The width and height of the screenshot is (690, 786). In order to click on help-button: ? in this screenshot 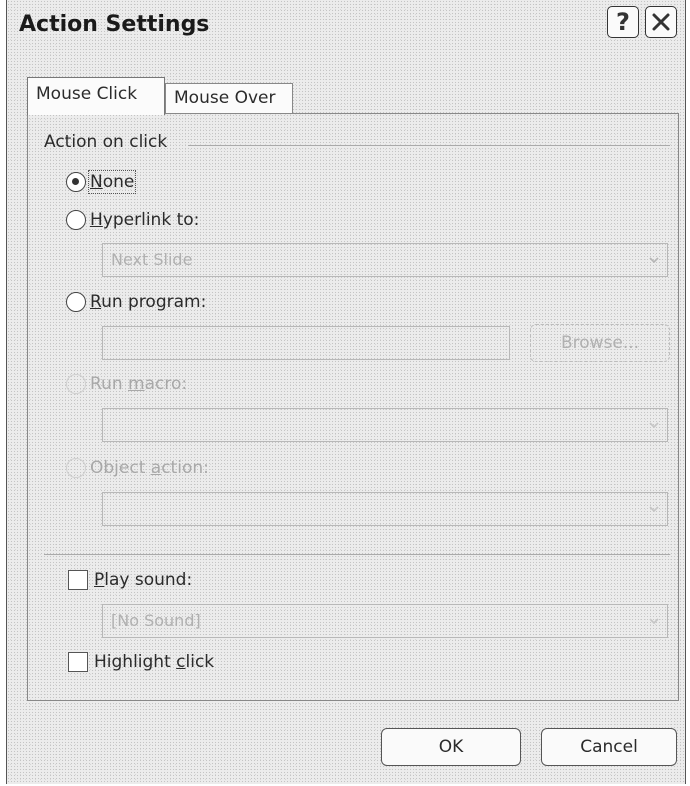, I will do `click(623, 22)`.